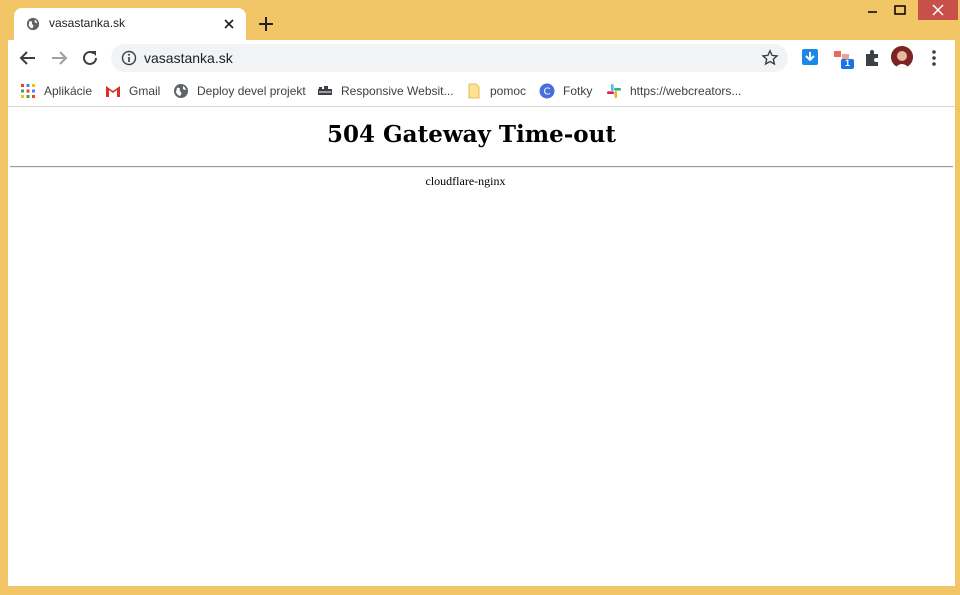  What do you see at coordinates (474, 91) in the screenshot?
I see `folder-icon` at bounding box center [474, 91].